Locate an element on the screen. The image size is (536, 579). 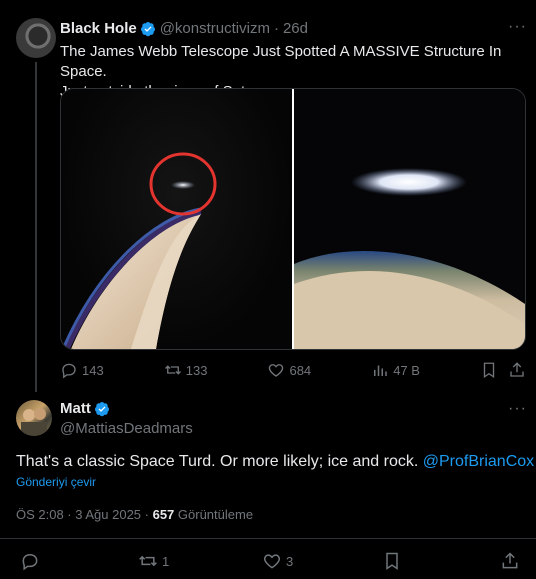
views-action: 47 B is located at coordinates (395, 370).